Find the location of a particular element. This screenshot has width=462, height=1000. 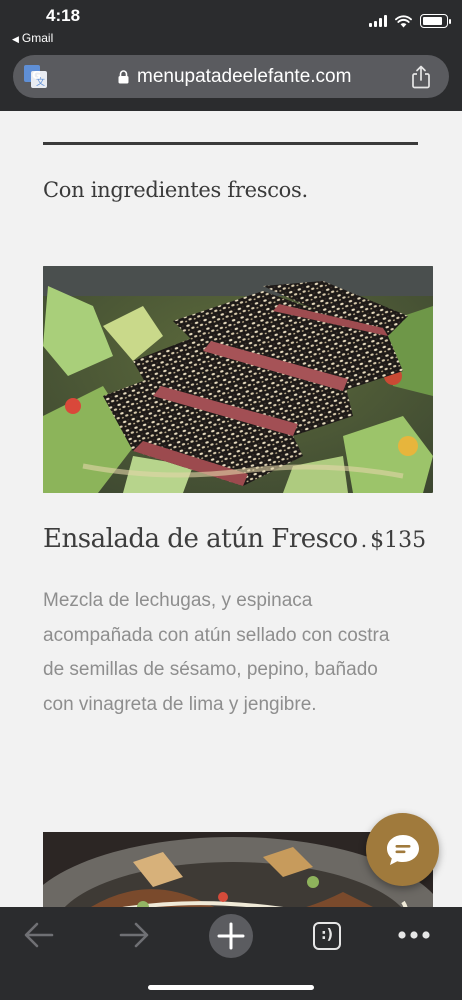

url-bar: G 文 menupatadeelefante.com is located at coordinates (231, 76).